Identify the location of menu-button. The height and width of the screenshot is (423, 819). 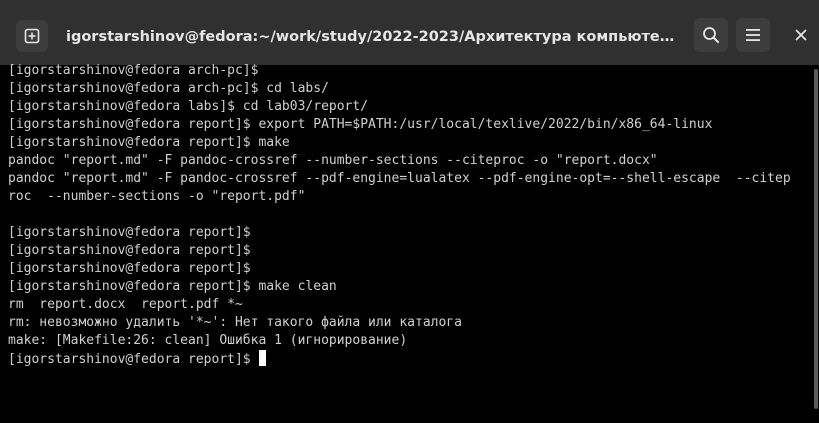
(753, 35).